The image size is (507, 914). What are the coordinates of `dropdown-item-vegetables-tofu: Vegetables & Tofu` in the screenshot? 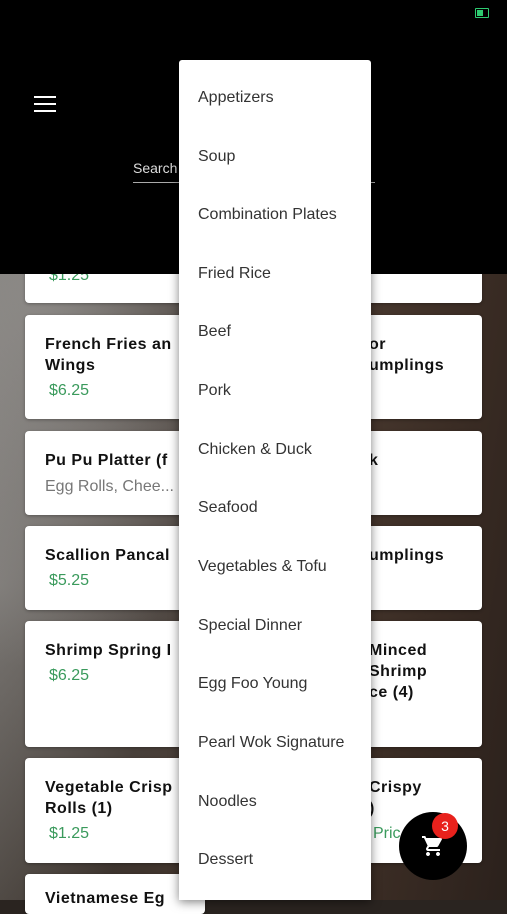 It's located at (262, 567).